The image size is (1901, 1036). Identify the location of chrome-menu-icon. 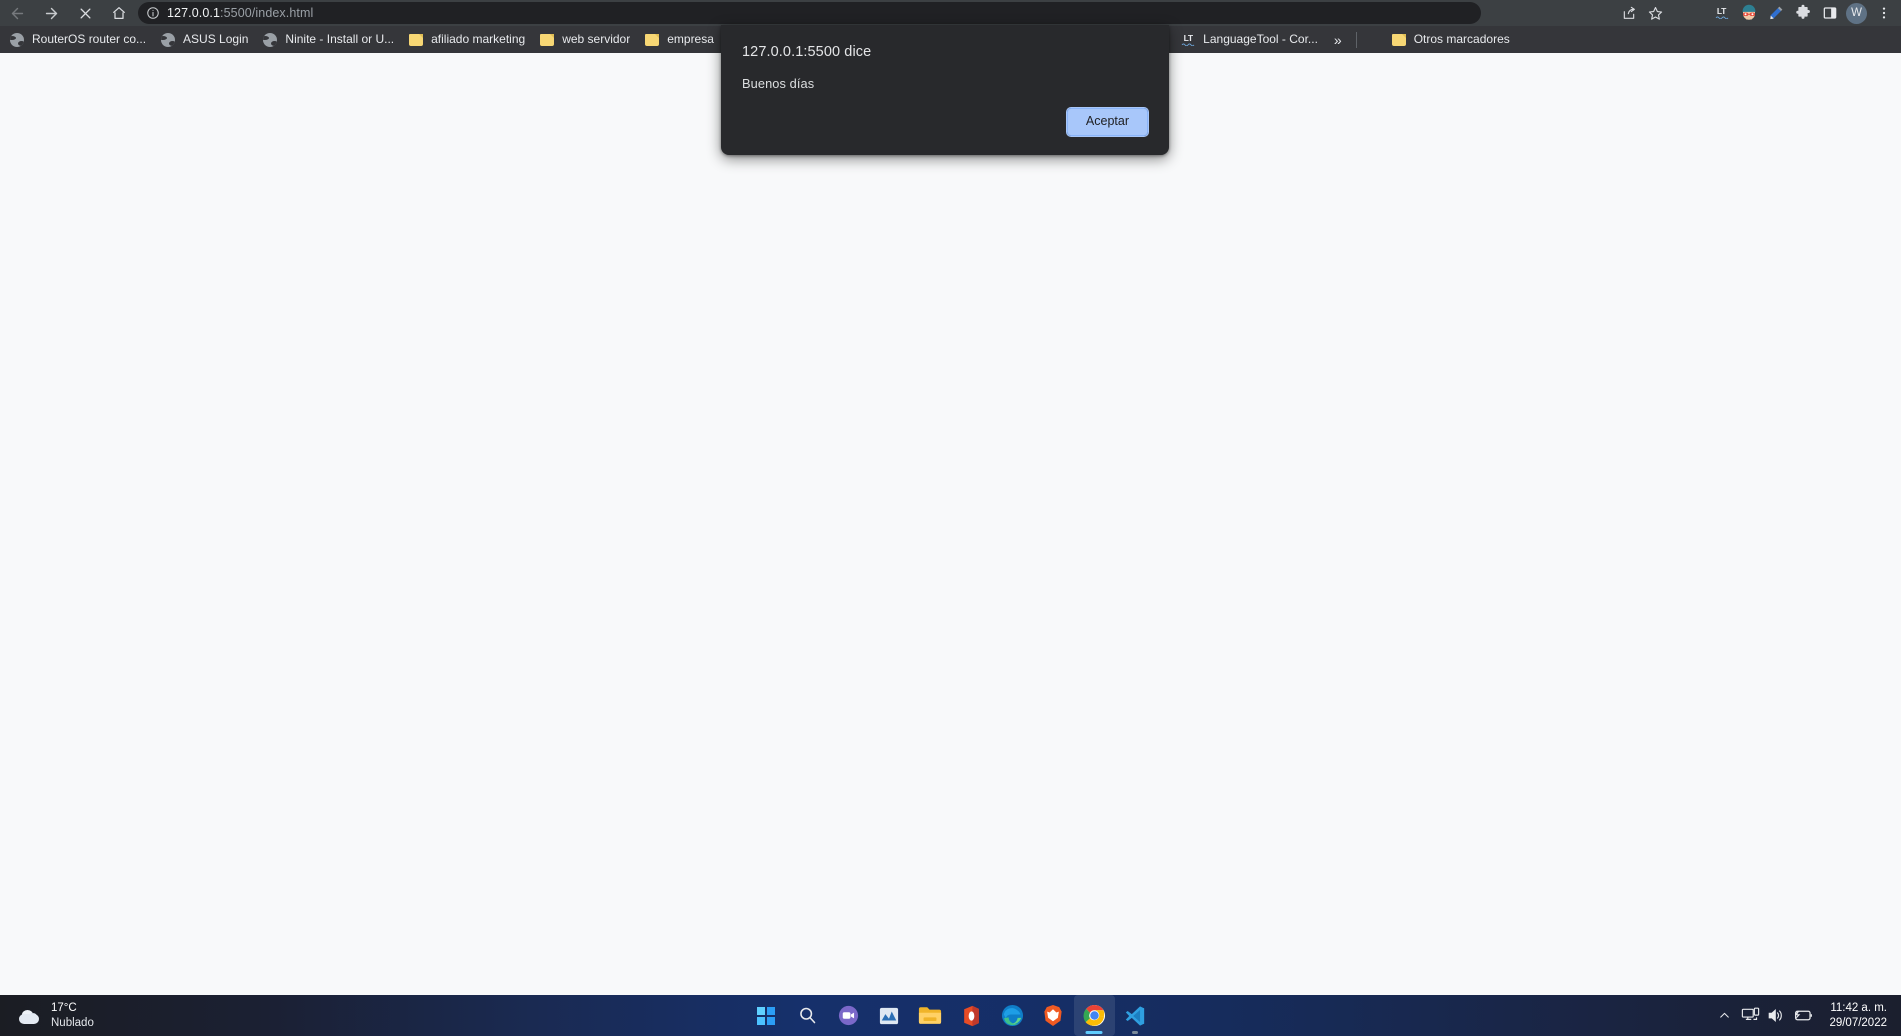
(1883, 13).